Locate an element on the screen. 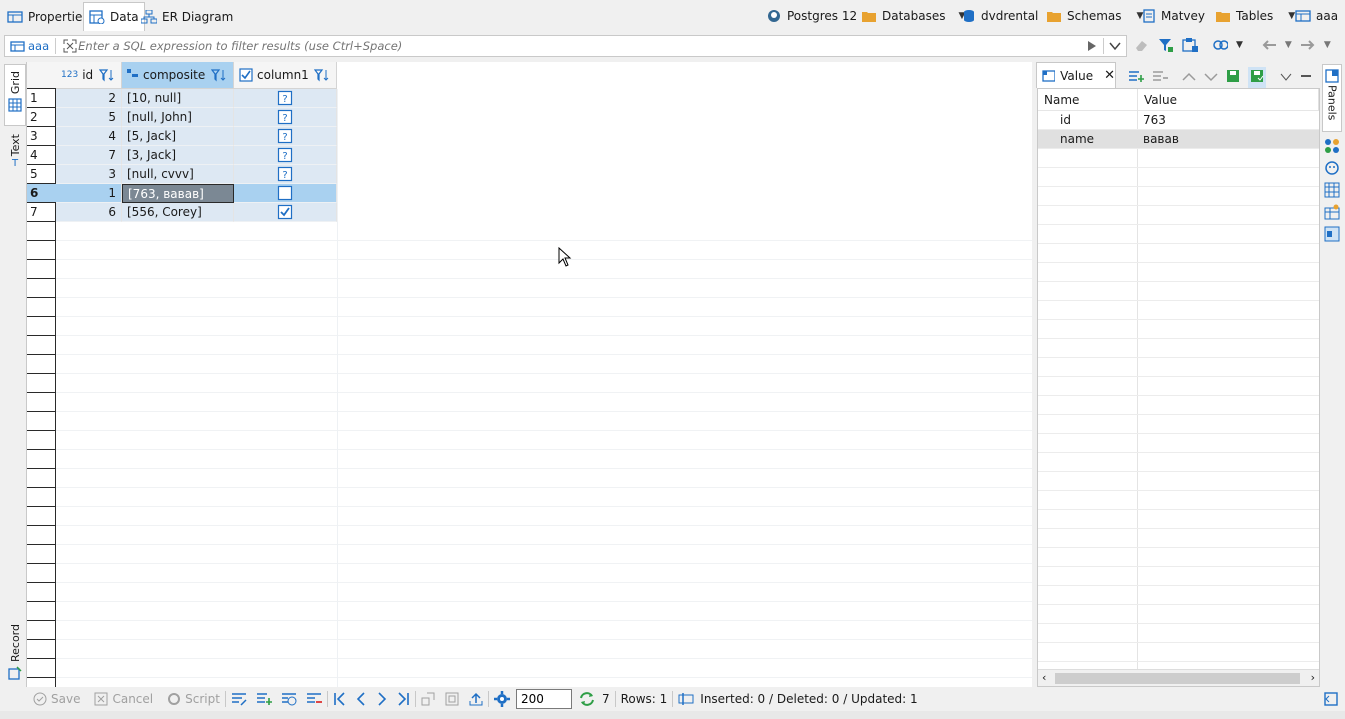 The height and width of the screenshot is (719, 1345). pending-changes-icon is located at coordinates (686, 699).